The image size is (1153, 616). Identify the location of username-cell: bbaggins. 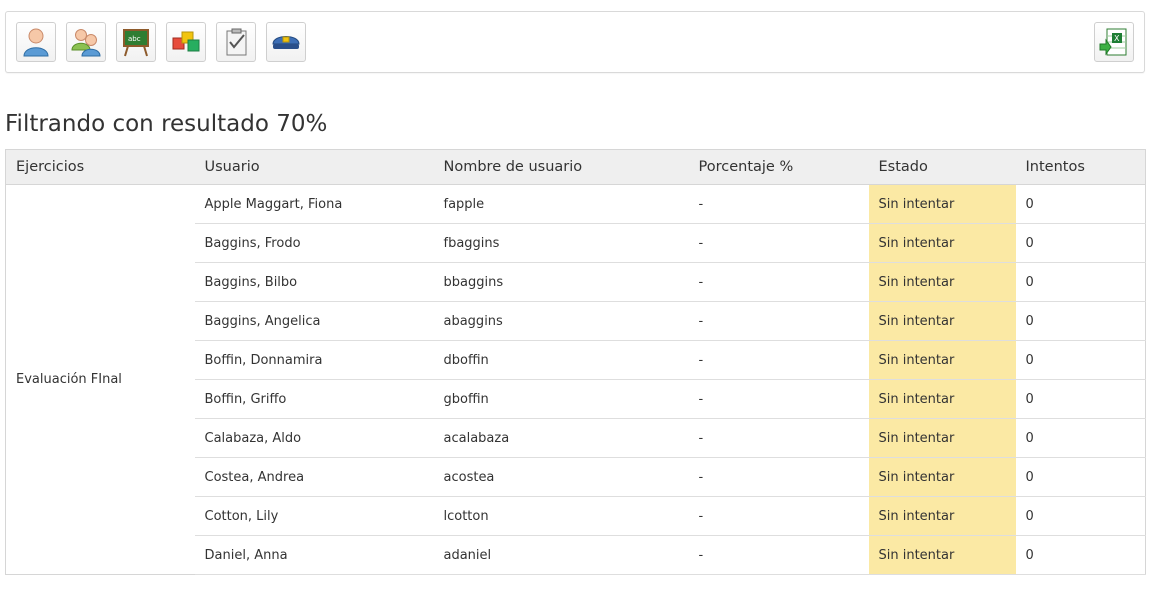
(561, 282).